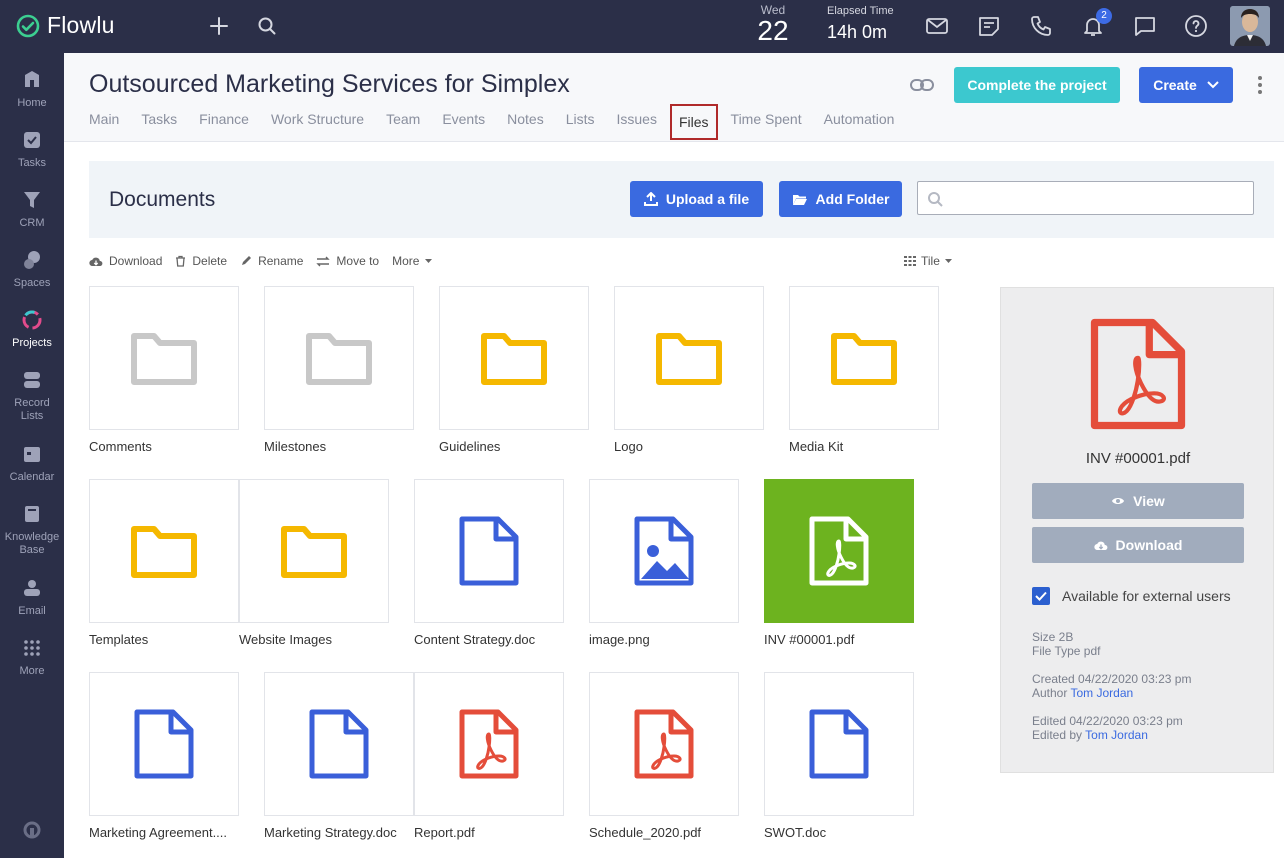 This screenshot has width=1284, height=858. I want to click on file-tile-marketing-agreement, so click(164, 744).